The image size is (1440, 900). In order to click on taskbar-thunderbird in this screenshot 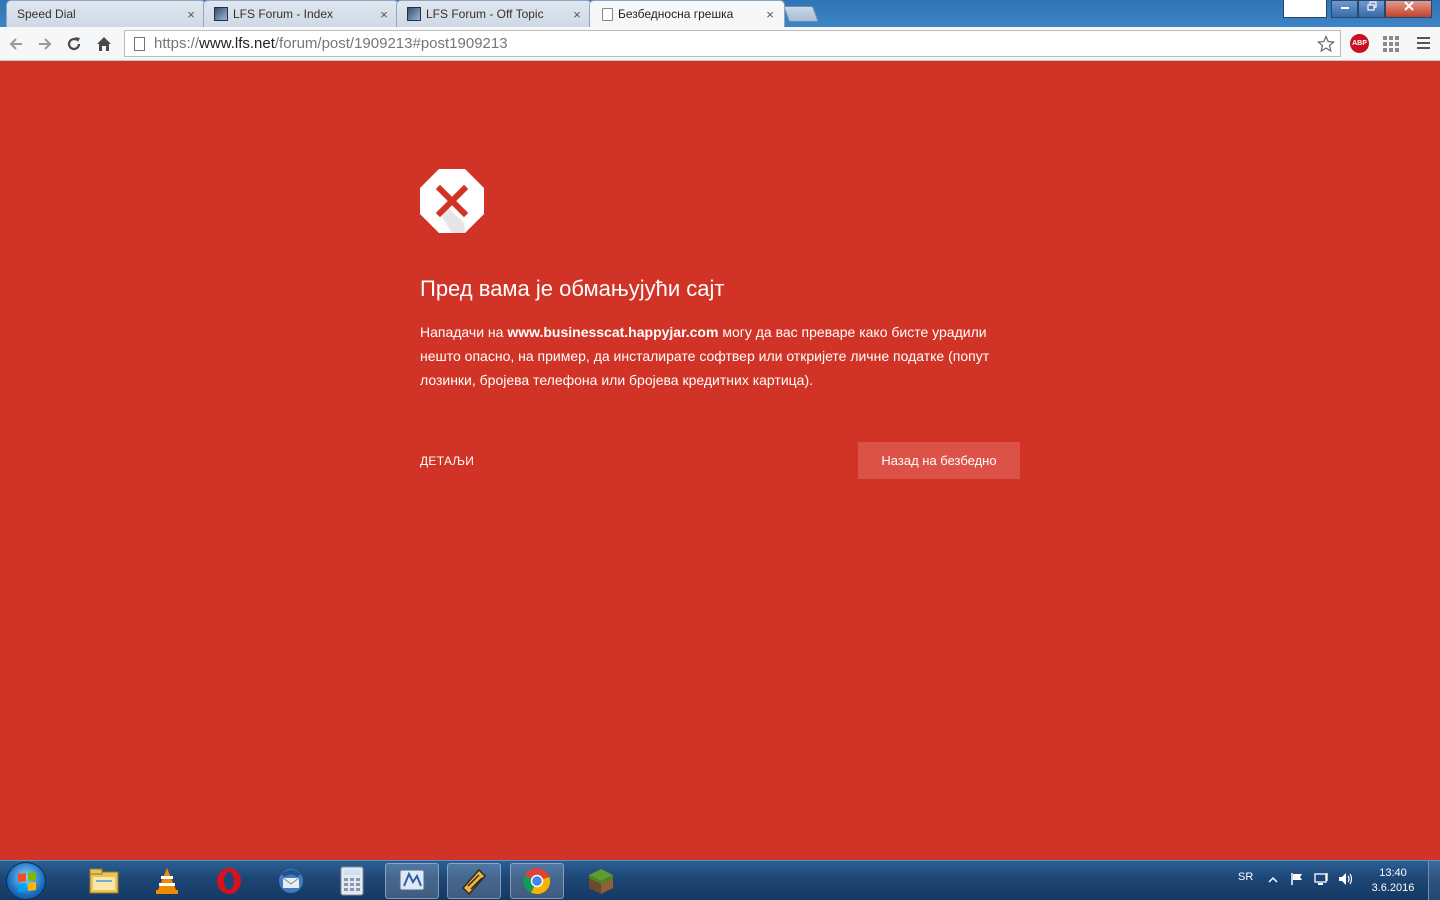, I will do `click(291, 881)`.